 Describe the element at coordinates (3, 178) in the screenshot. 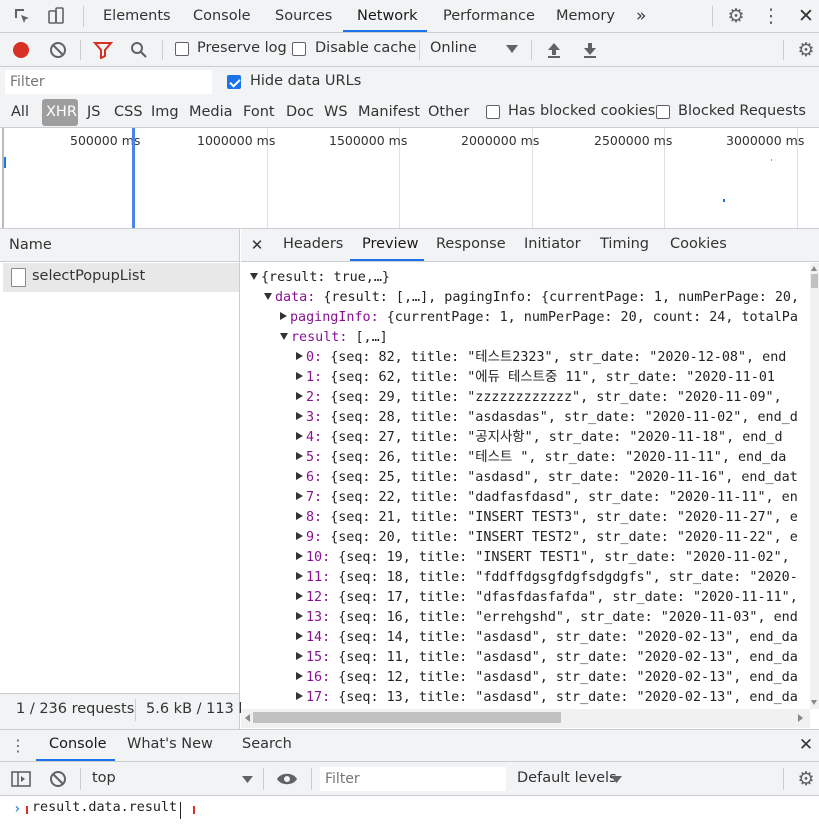

I see `timeline-left-handle` at that location.